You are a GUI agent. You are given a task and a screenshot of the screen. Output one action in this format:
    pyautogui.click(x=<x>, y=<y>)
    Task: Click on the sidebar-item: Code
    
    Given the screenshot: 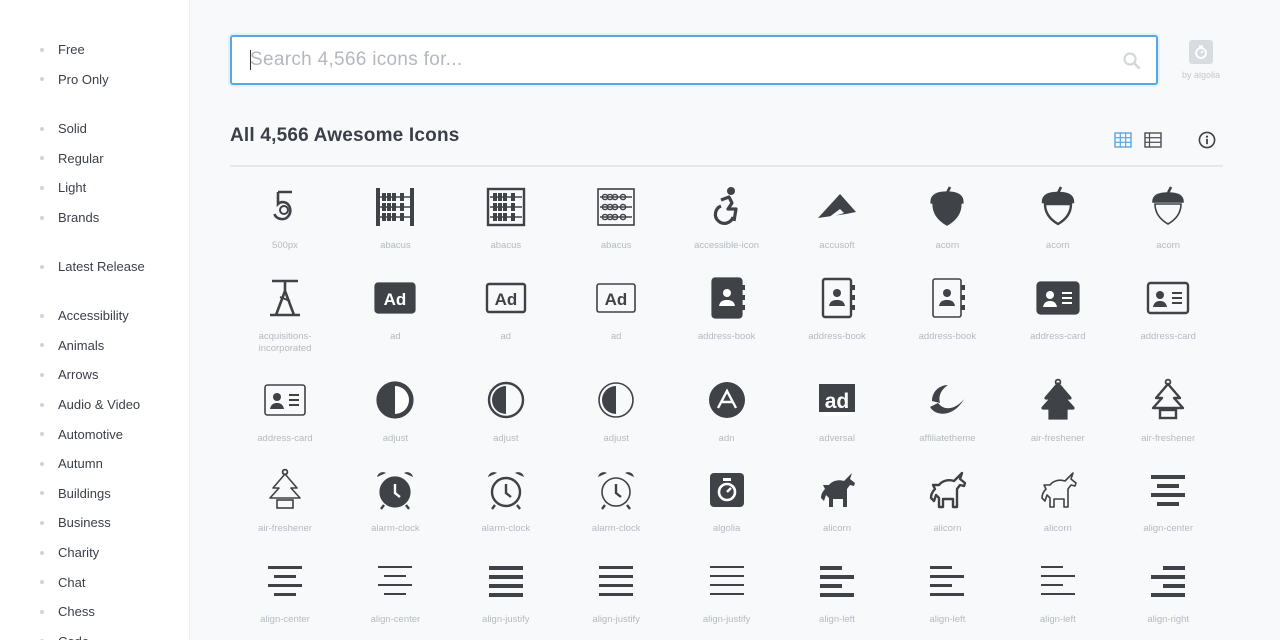 What is the action you would take?
    pyautogui.click(x=94, y=633)
    